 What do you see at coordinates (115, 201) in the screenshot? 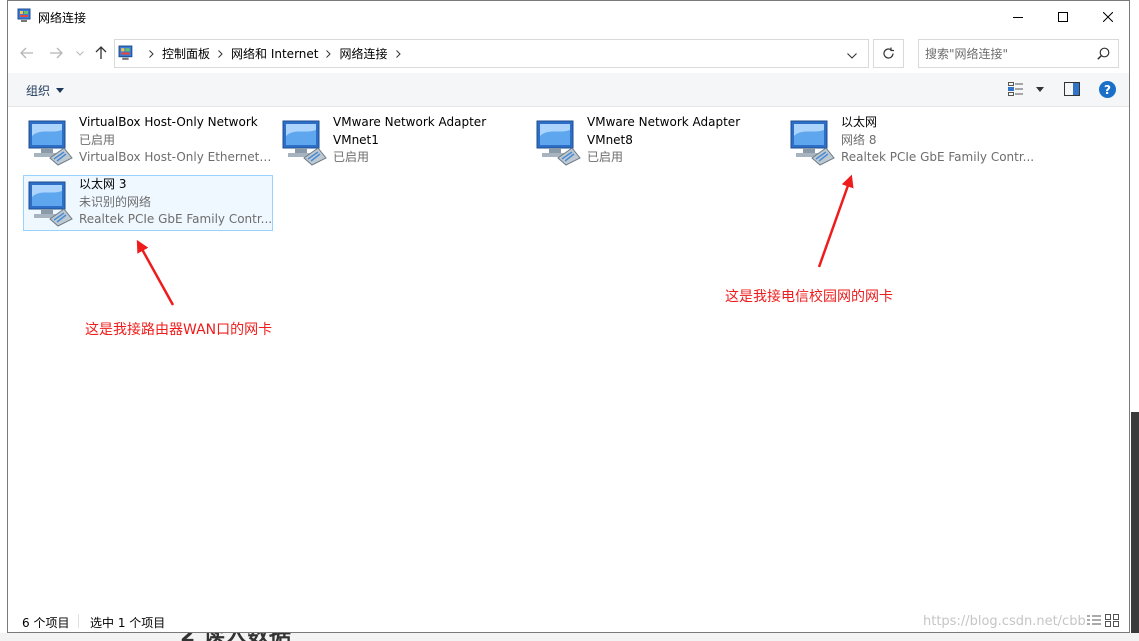
I see `connection-network: 未识别的网络` at bounding box center [115, 201].